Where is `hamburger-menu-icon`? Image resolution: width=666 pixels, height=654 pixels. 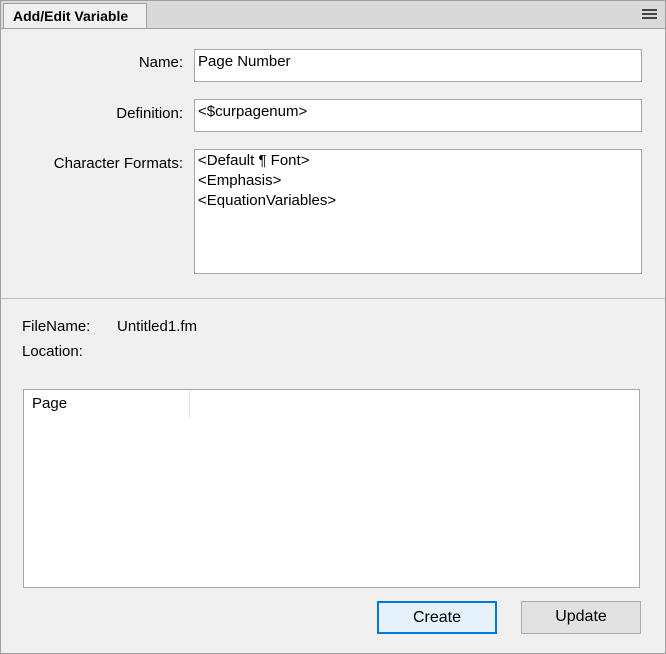
hamburger-menu-icon is located at coordinates (649, 14).